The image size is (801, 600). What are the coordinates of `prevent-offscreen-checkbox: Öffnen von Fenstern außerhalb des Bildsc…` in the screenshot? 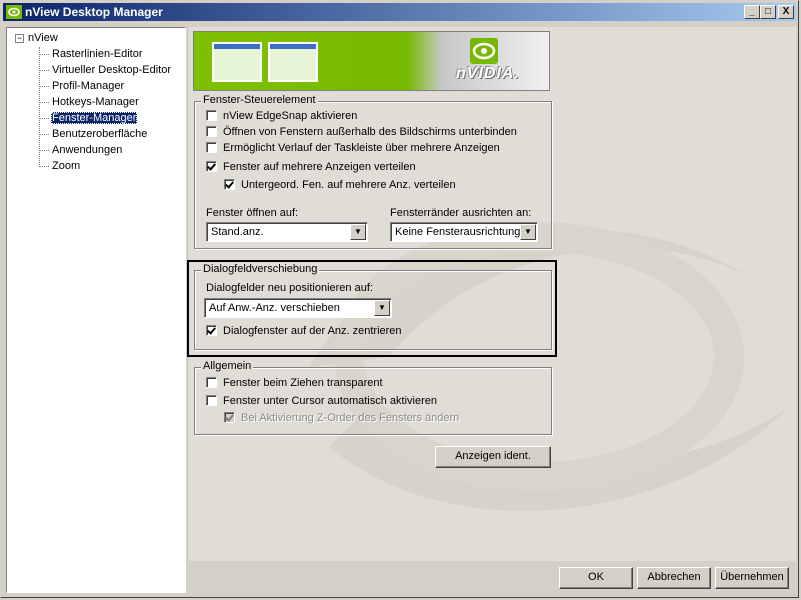 It's located at (361, 132).